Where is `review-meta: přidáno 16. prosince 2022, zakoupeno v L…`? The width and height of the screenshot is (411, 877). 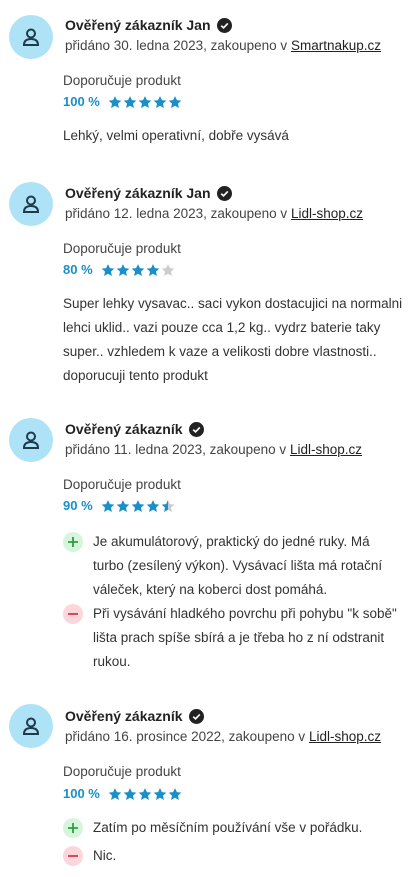
review-meta: přidáno 16. prosince 2022, zakoupeno v L… is located at coordinates (223, 736).